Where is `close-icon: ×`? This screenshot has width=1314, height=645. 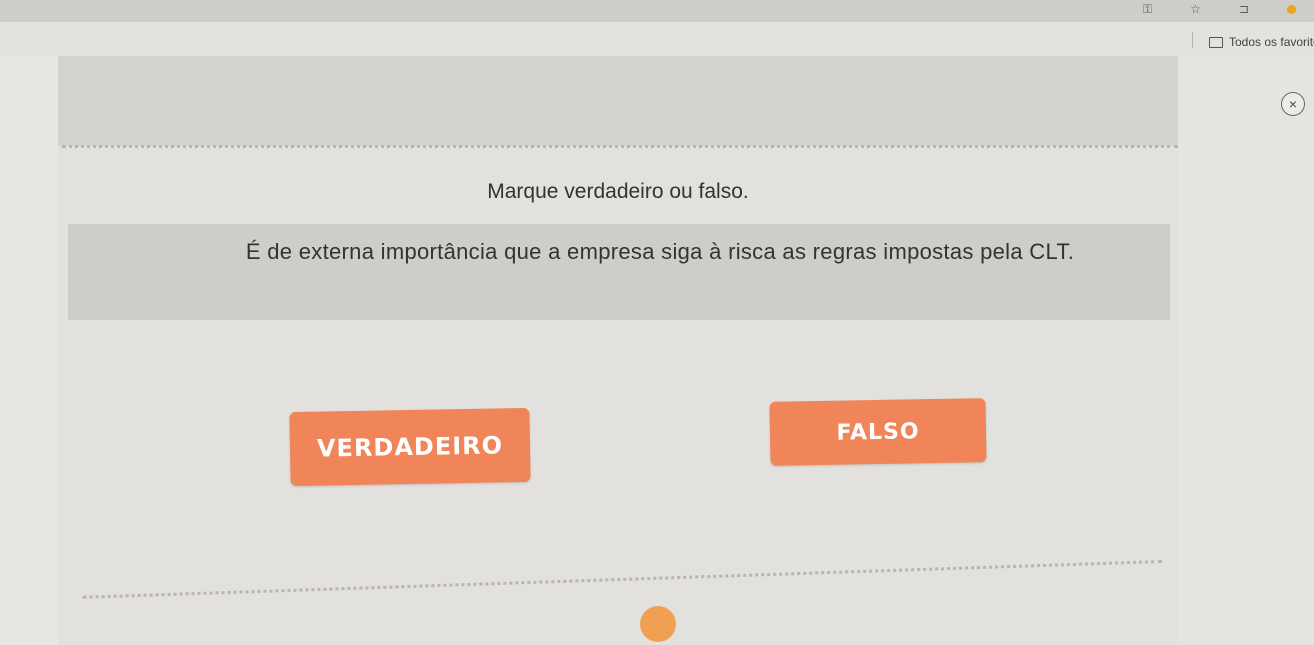 close-icon: × is located at coordinates (1293, 104).